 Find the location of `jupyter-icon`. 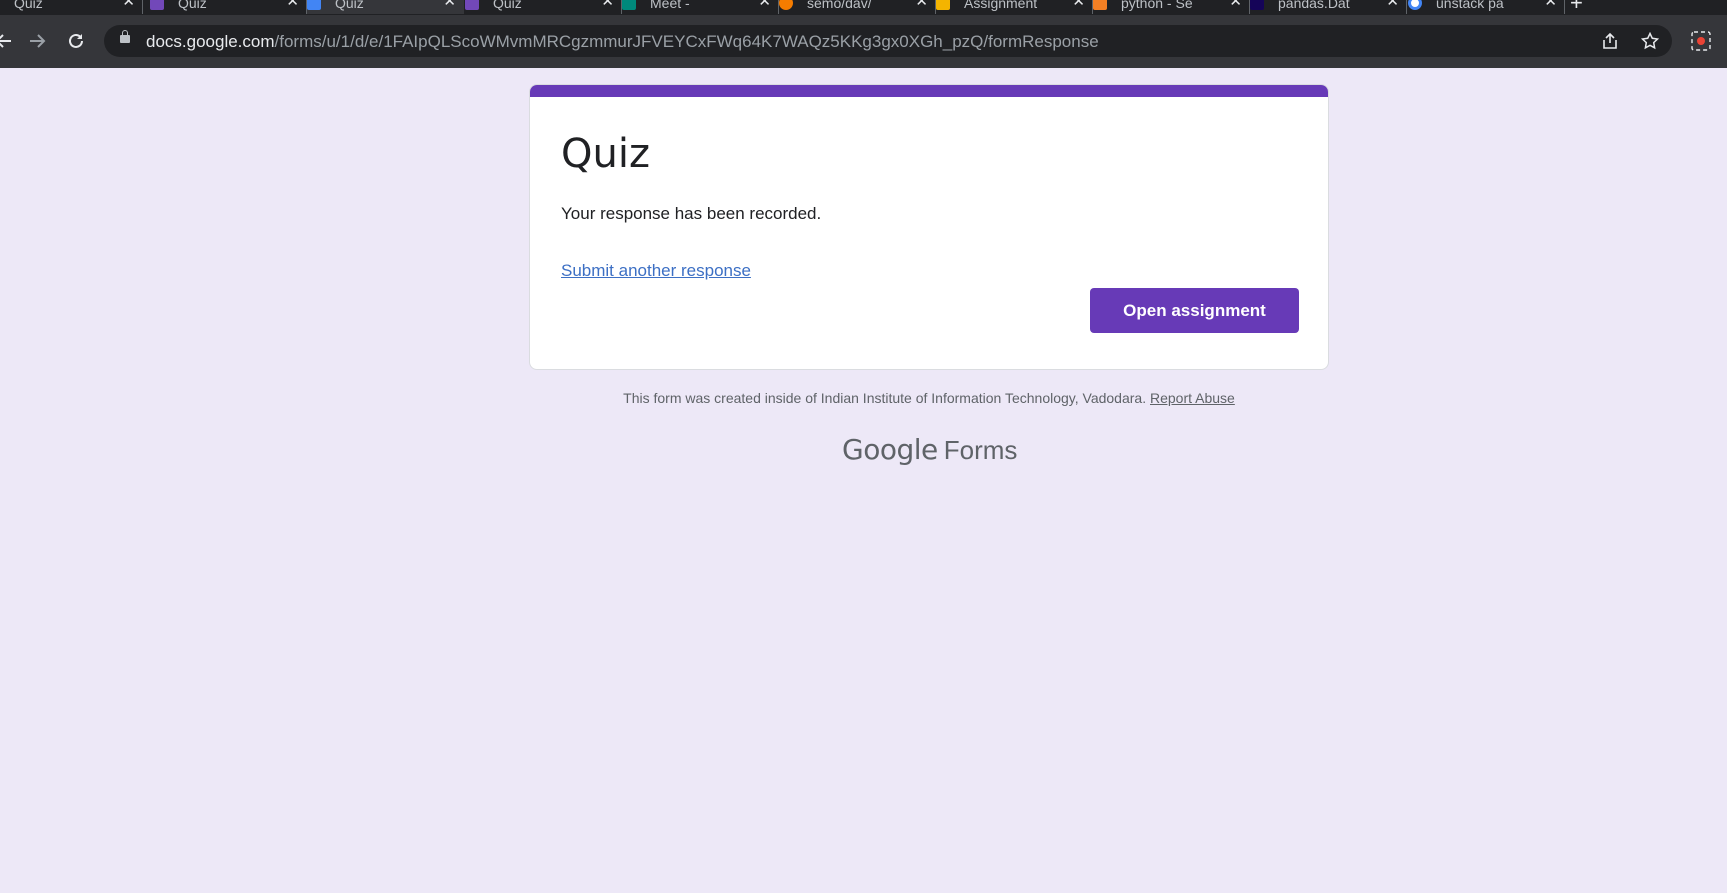

jupyter-icon is located at coordinates (786, 5).